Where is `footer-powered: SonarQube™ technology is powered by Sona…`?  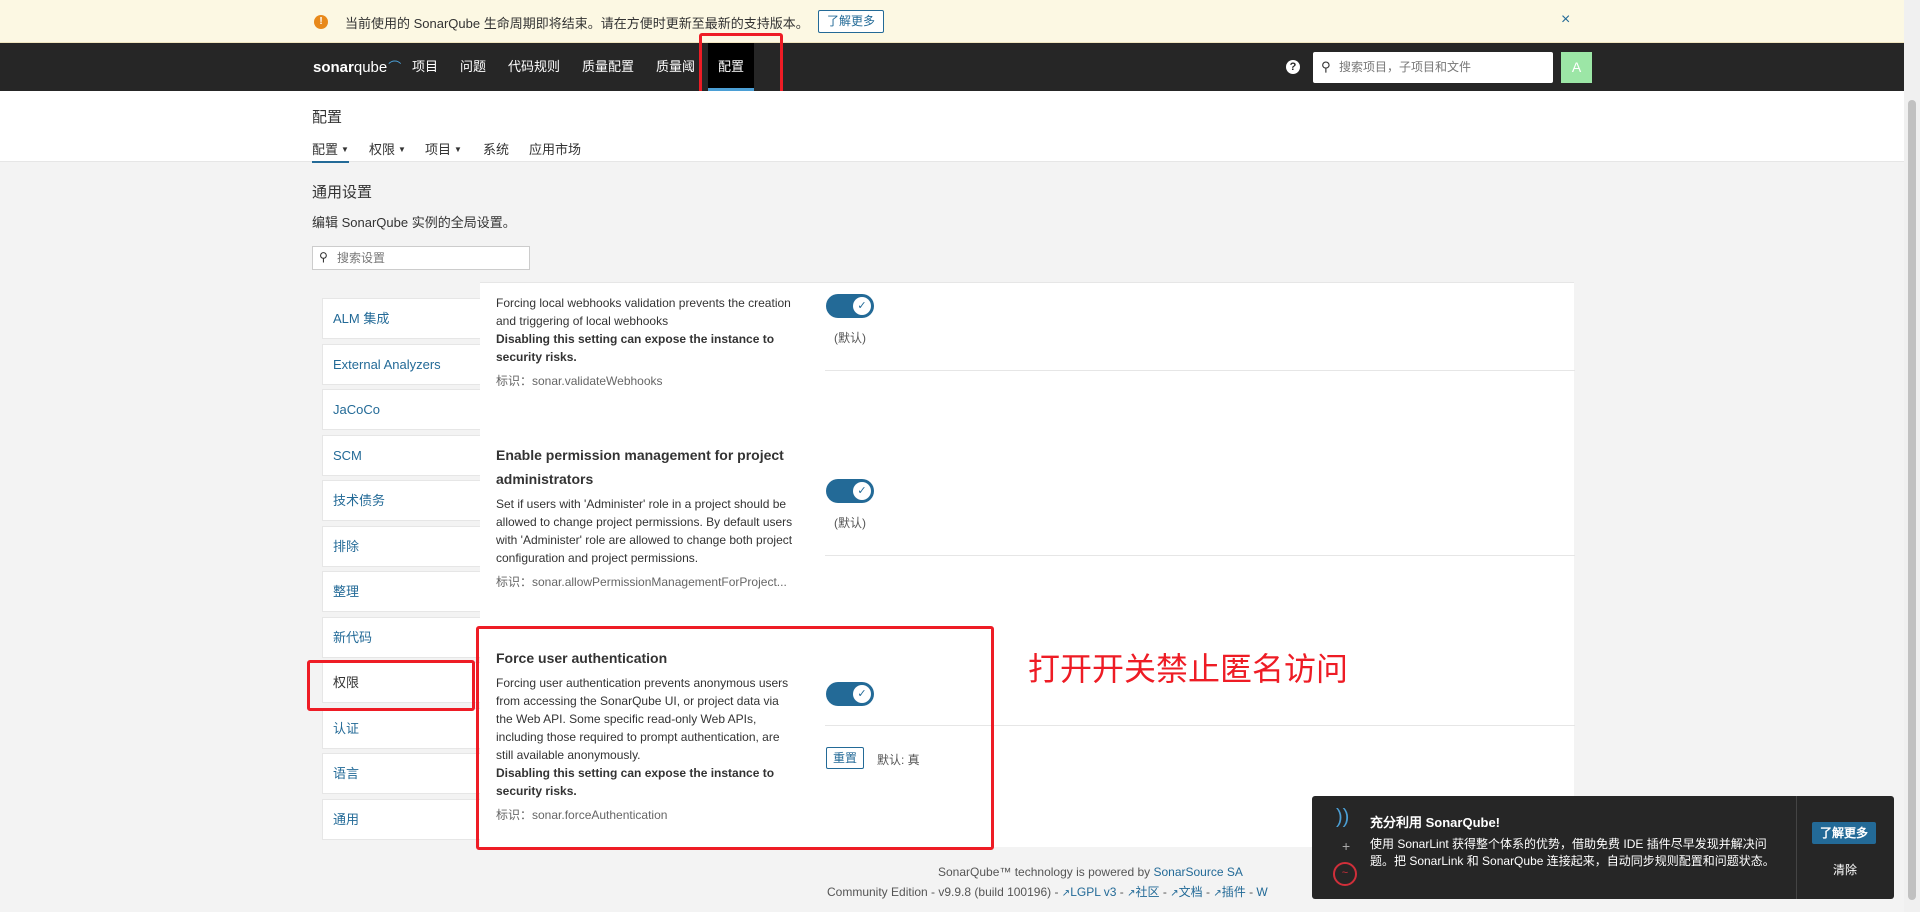 footer-powered: SonarQube™ technology is powered by Sona… is located at coordinates (1090, 872).